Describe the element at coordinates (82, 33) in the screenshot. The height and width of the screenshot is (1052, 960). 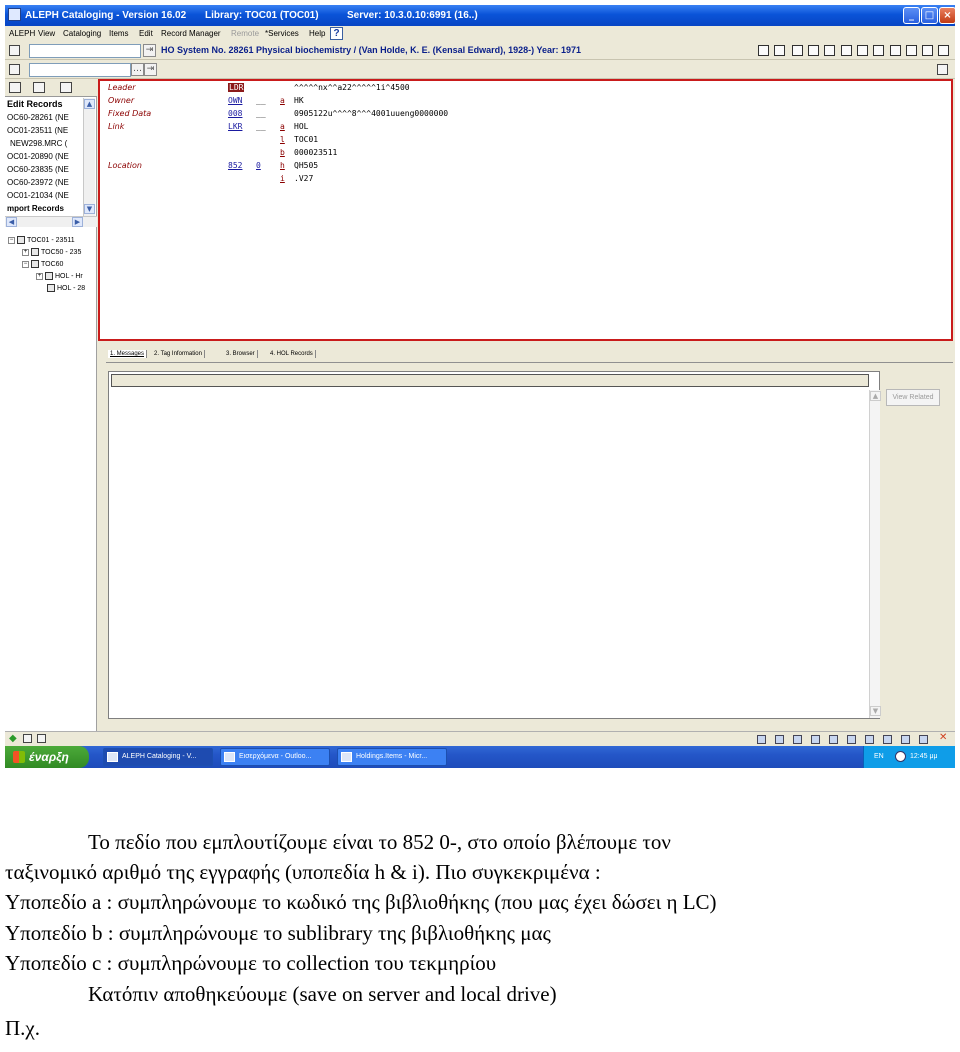
I see `menu-cataloging: Cataloging` at that location.